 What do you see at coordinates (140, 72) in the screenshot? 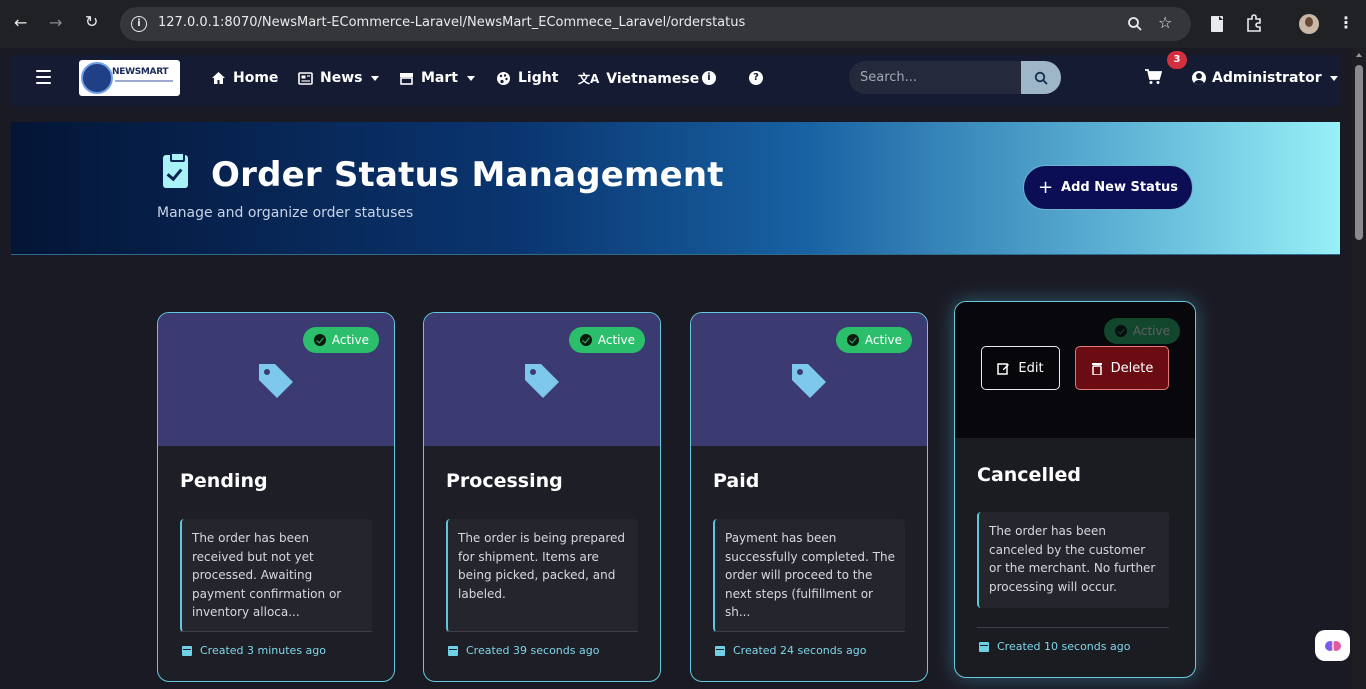
I see `logo-text: NEWSMART` at bounding box center [140, 72].